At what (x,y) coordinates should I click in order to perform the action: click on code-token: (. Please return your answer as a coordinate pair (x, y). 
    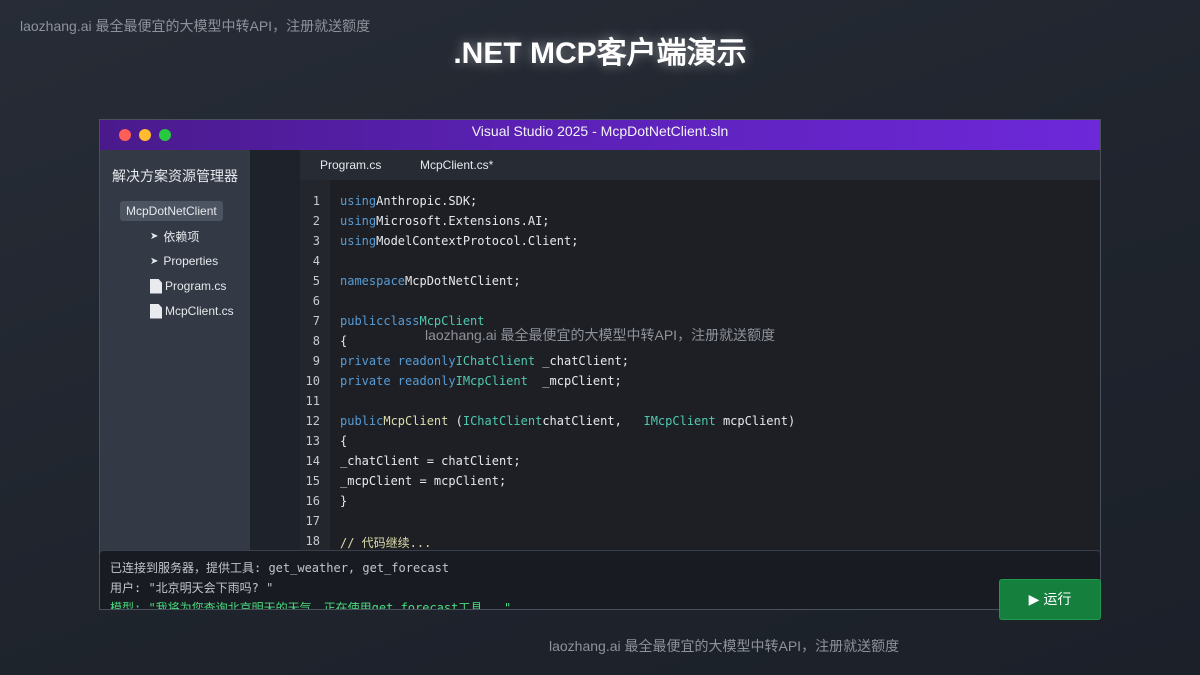
    Looking at the image, I should click on (455, 421).